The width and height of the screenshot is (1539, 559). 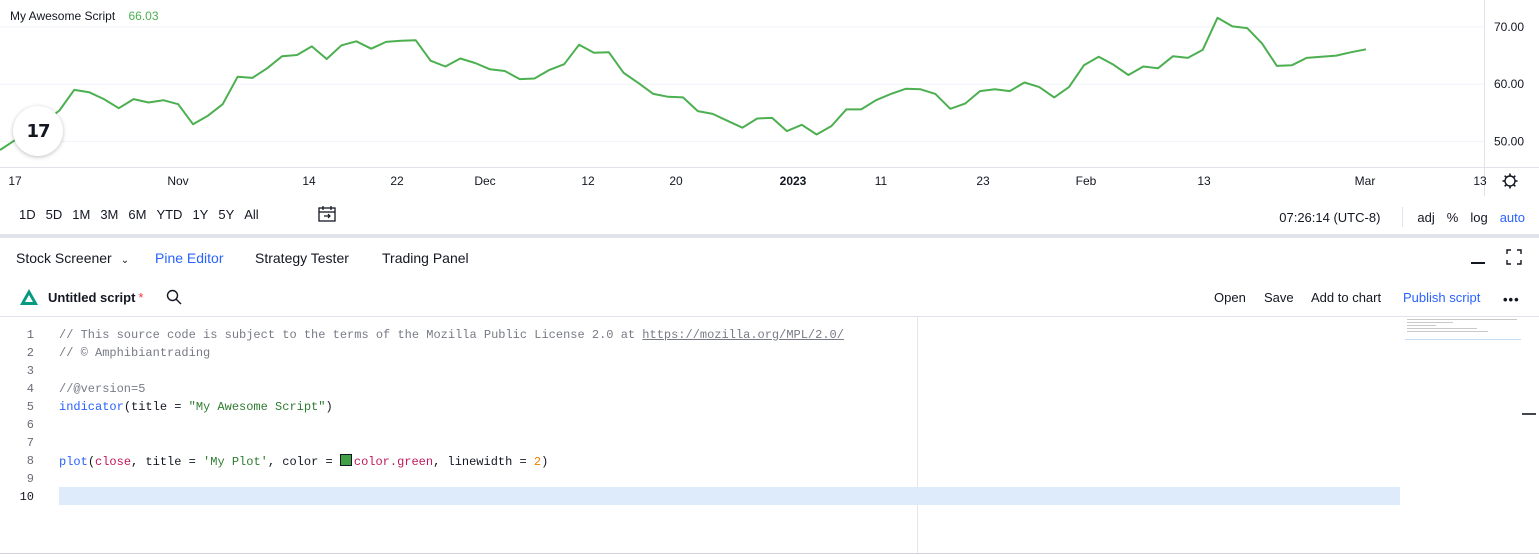 I want to click on auto-toggle: auto, so click(x=1512, y=217).